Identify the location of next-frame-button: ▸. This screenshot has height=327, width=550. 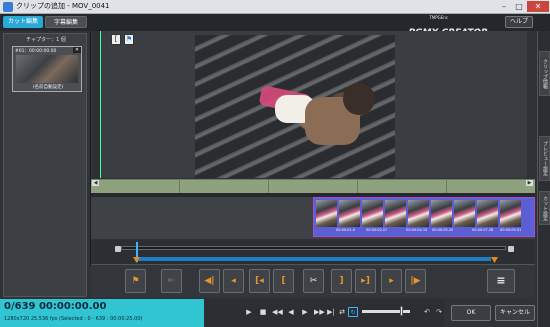
(391, 281).